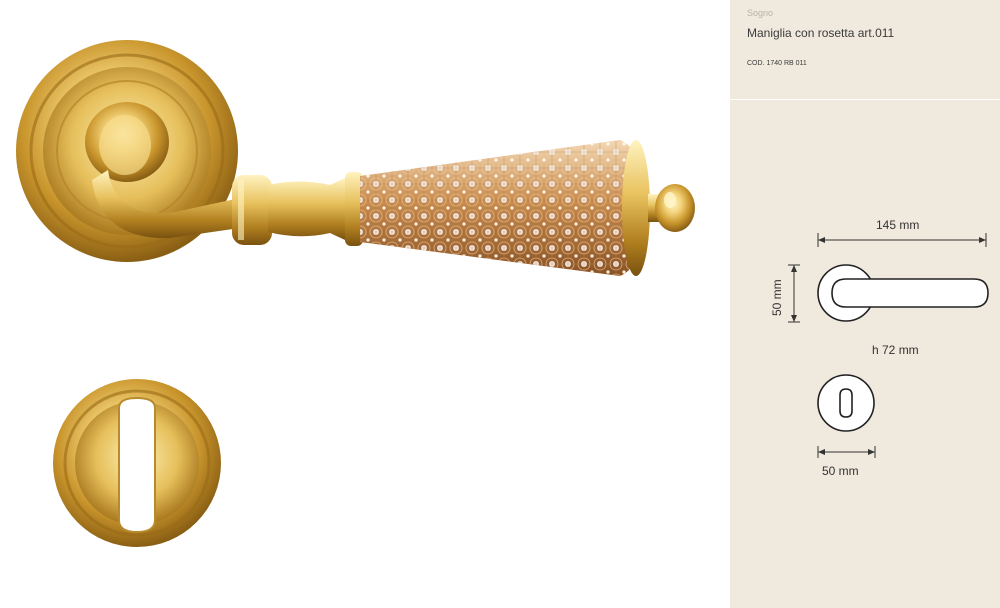 The image size is (1000, 608). I want to click on technical-drawing, so click(888, 345).